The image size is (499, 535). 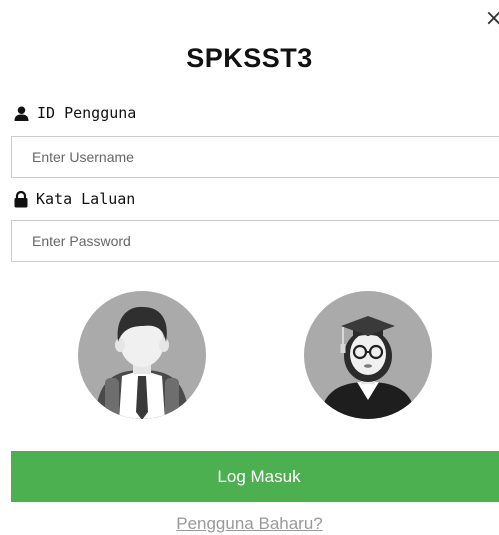 What do you see at coordinates (21, 199) in the screenshot?
I see `lock-icon` at bounding box center [21, 199].